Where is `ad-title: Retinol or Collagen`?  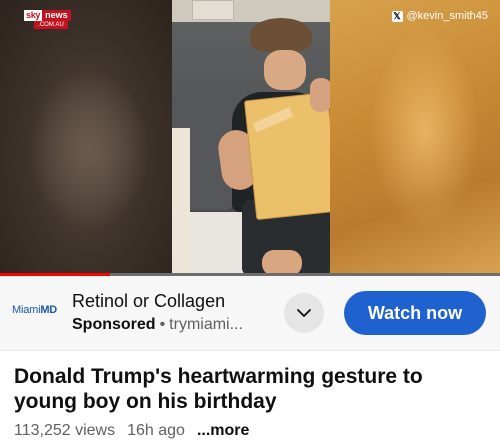
ad-title: Retinol or Collagen is located at coordinates (148, 301).